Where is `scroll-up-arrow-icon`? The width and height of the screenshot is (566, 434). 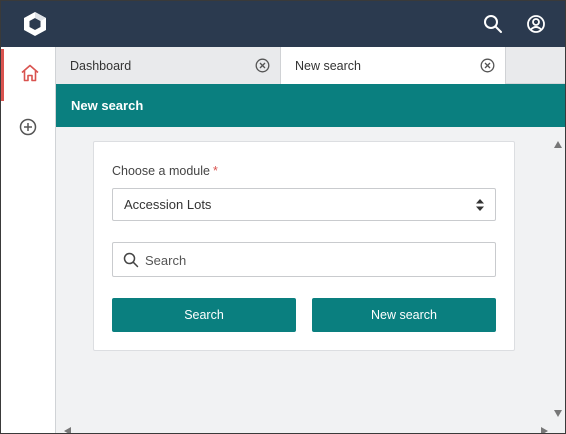
scroll-up-arrow-icon is located at coordinates (558, 144).